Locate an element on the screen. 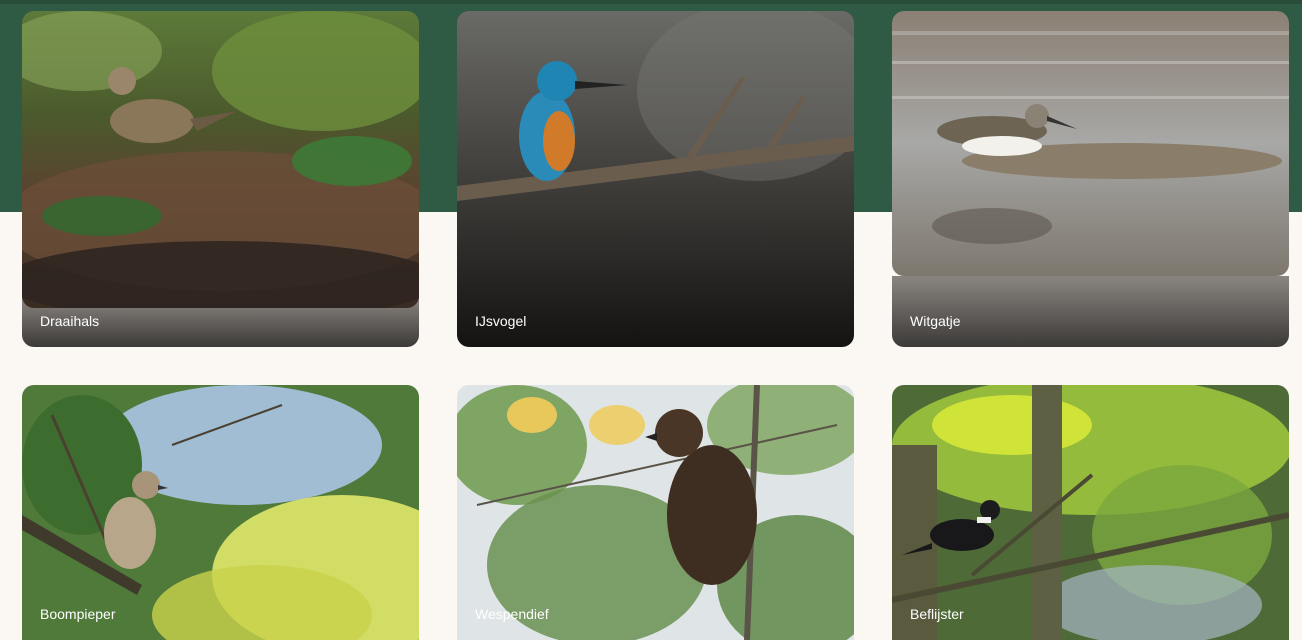 The image size is (1302, 640). green-sandpiper-photo is located at coordinates (1090, 143).